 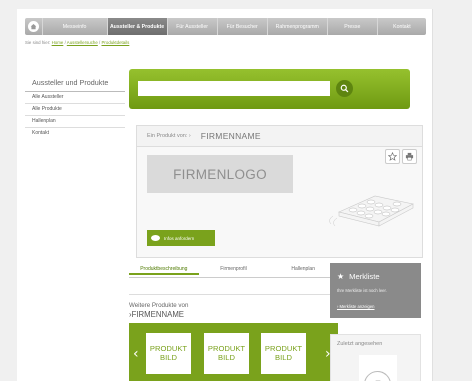 What do you see at coordinates (401, 26) in the screenshot?
I see `nav-item-kontakt: Kontakt` at bounding box center [401, 26].